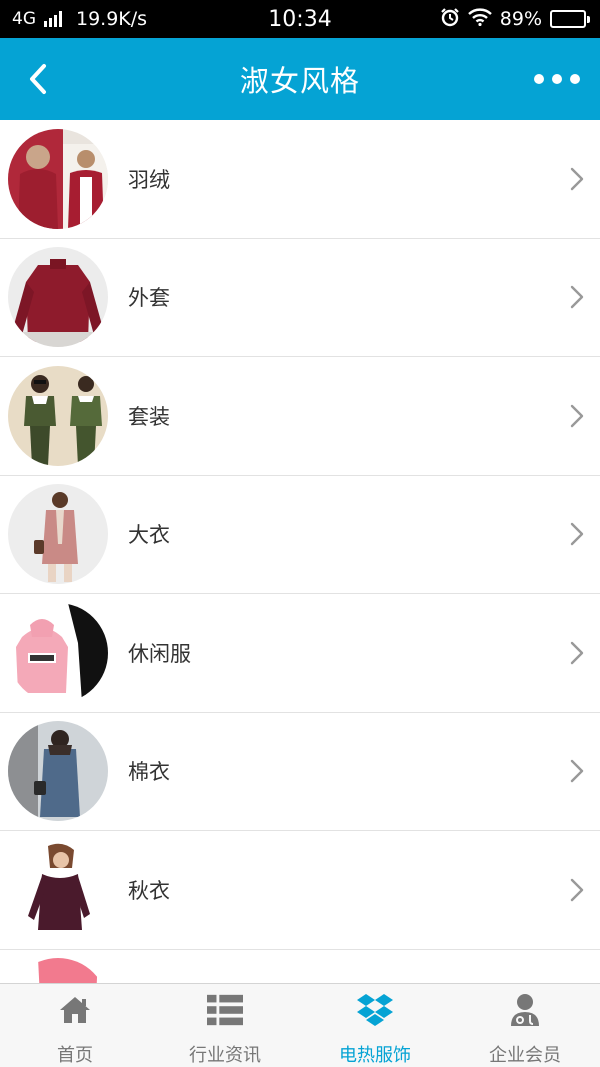 This screenshot has width=600, height=1067. Describe the element at coordinates (75, 1055) in the screenshot. I see `tab-label: 首页` at that location.